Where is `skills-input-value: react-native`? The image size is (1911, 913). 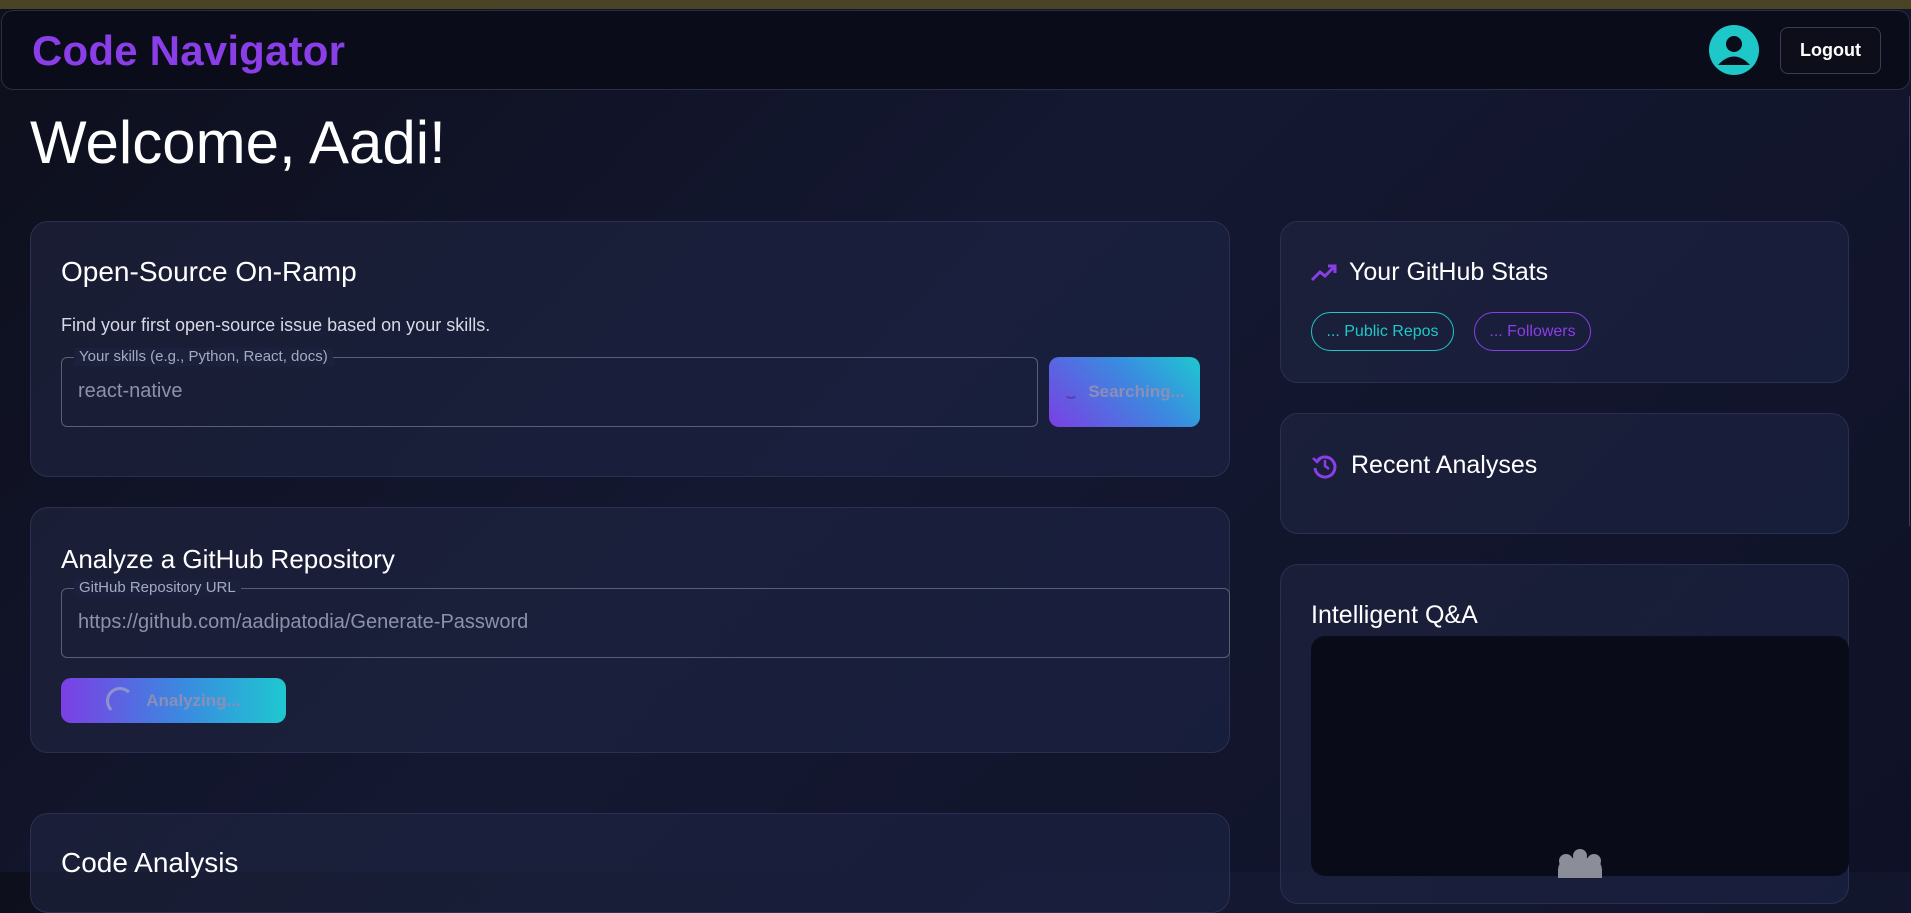
skills-input-value: react-native is located at coordinates (130, 391).